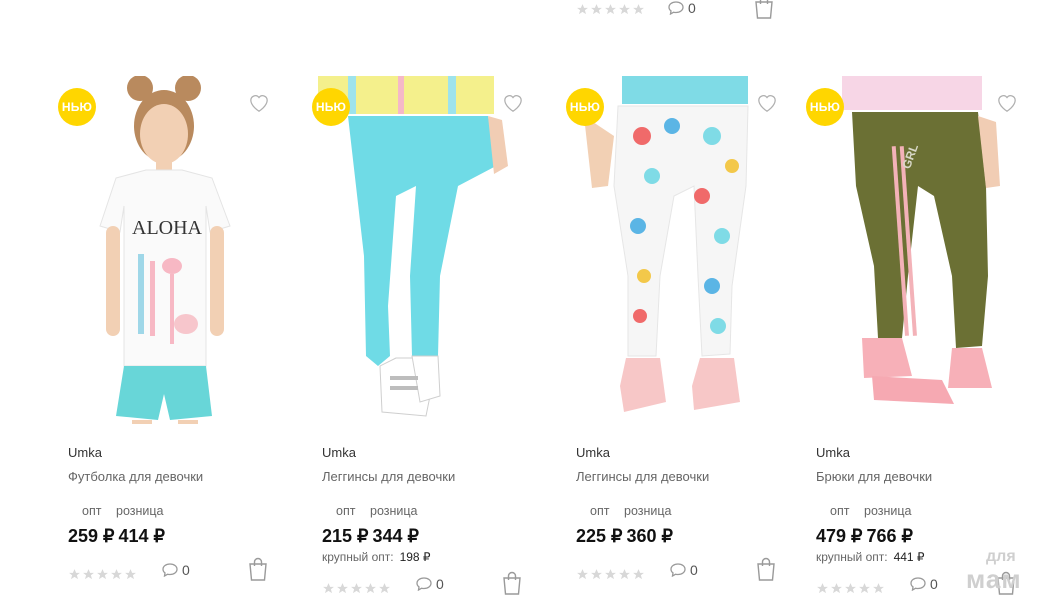  I want to click on tshirt-girl-illustration: ALOHA, so click(167, 250).